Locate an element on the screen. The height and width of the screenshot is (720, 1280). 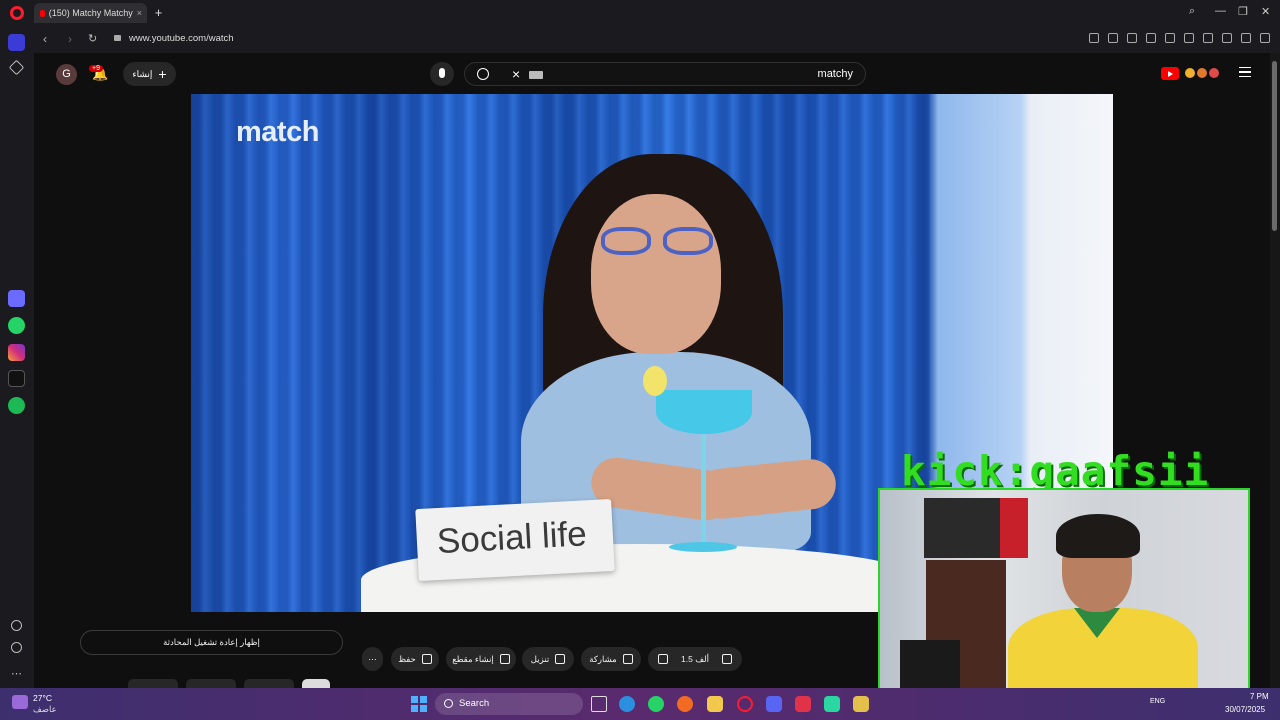
browser-titlebar: (150) Matchy Matchy × + ⌕ — ❐ ✕ is located at coordinates (640, 13).